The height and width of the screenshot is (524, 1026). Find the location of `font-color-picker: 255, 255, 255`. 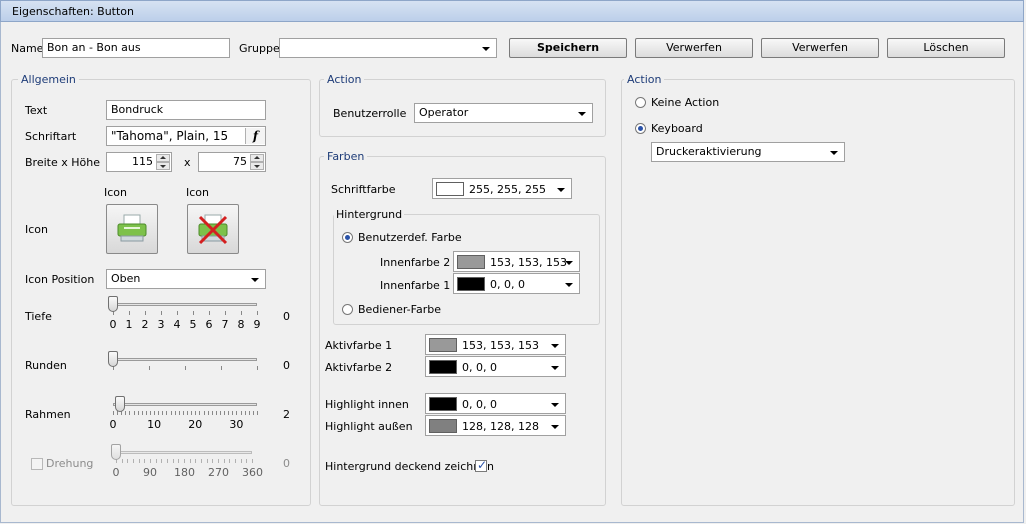

font-color-picker: 255, 255, 255 is located at coordinates (502, 188).